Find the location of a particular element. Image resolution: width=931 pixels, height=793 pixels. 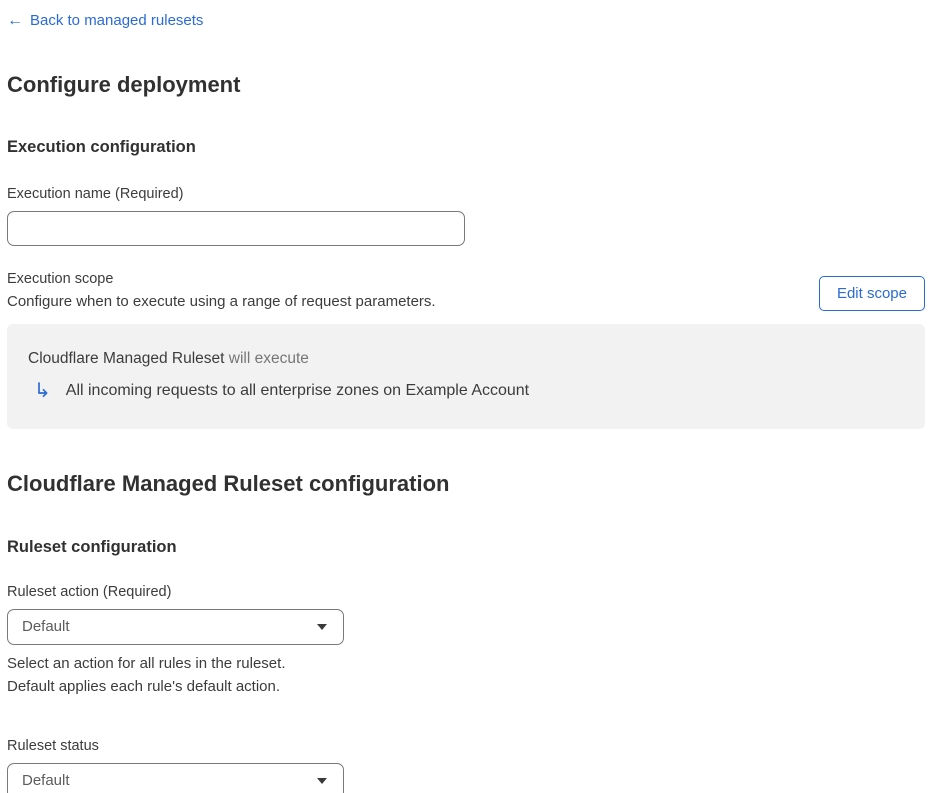

execution-name-input is located at coordinates (236, 228).